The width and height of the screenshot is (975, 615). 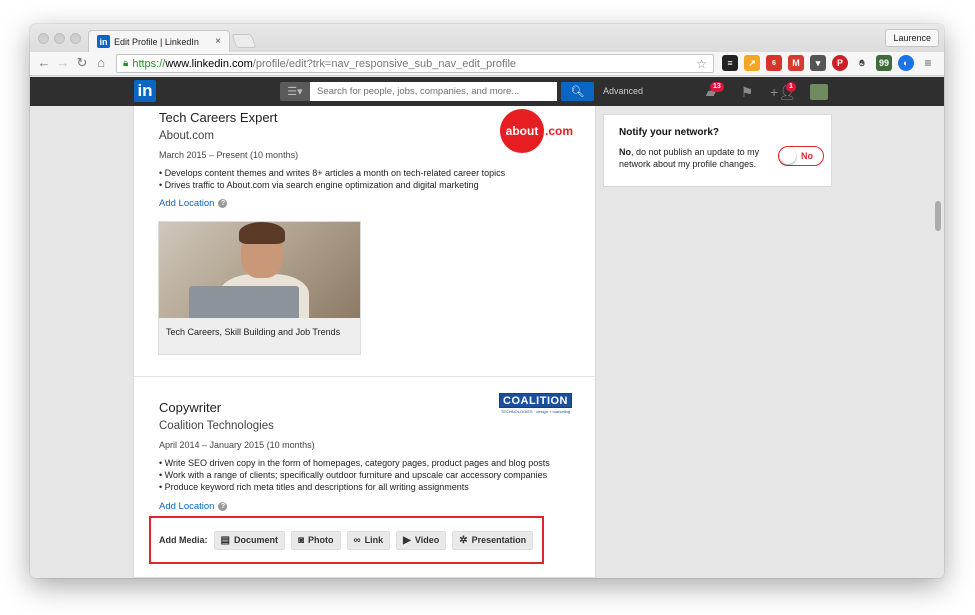 What do you see at coordinates (244, 302) in the screenshot?
I see `photo-laptop` at bounding box center [244, 302].